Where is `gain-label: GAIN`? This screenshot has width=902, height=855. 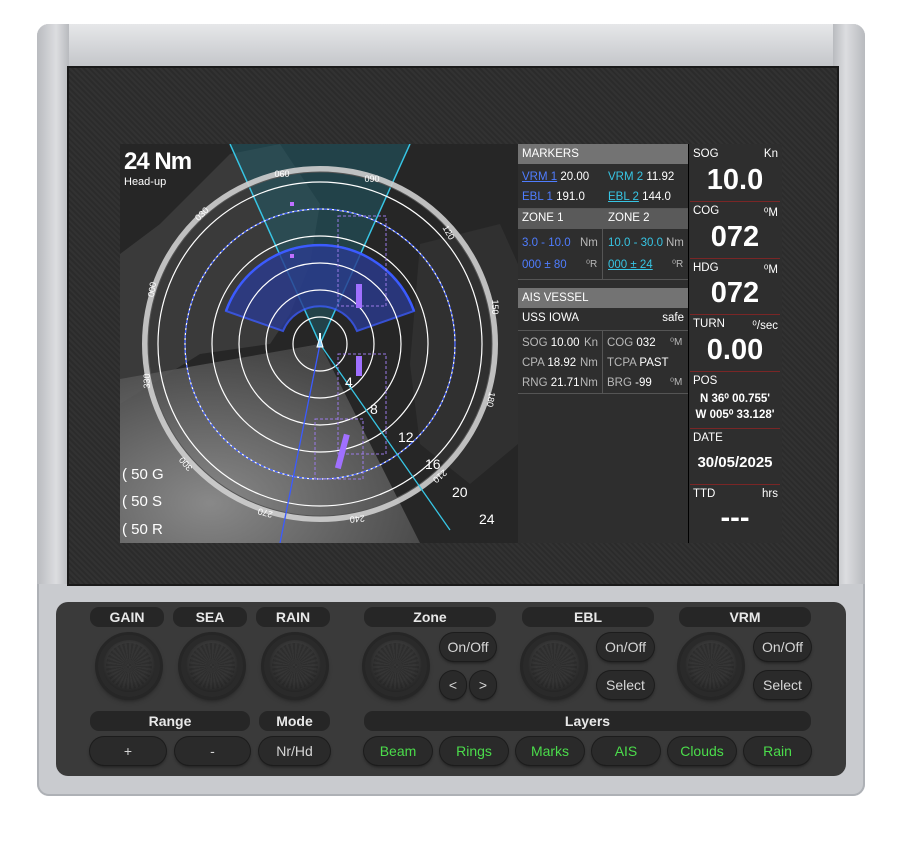 gain-label: GAIN is located at coordinates (127, 617).